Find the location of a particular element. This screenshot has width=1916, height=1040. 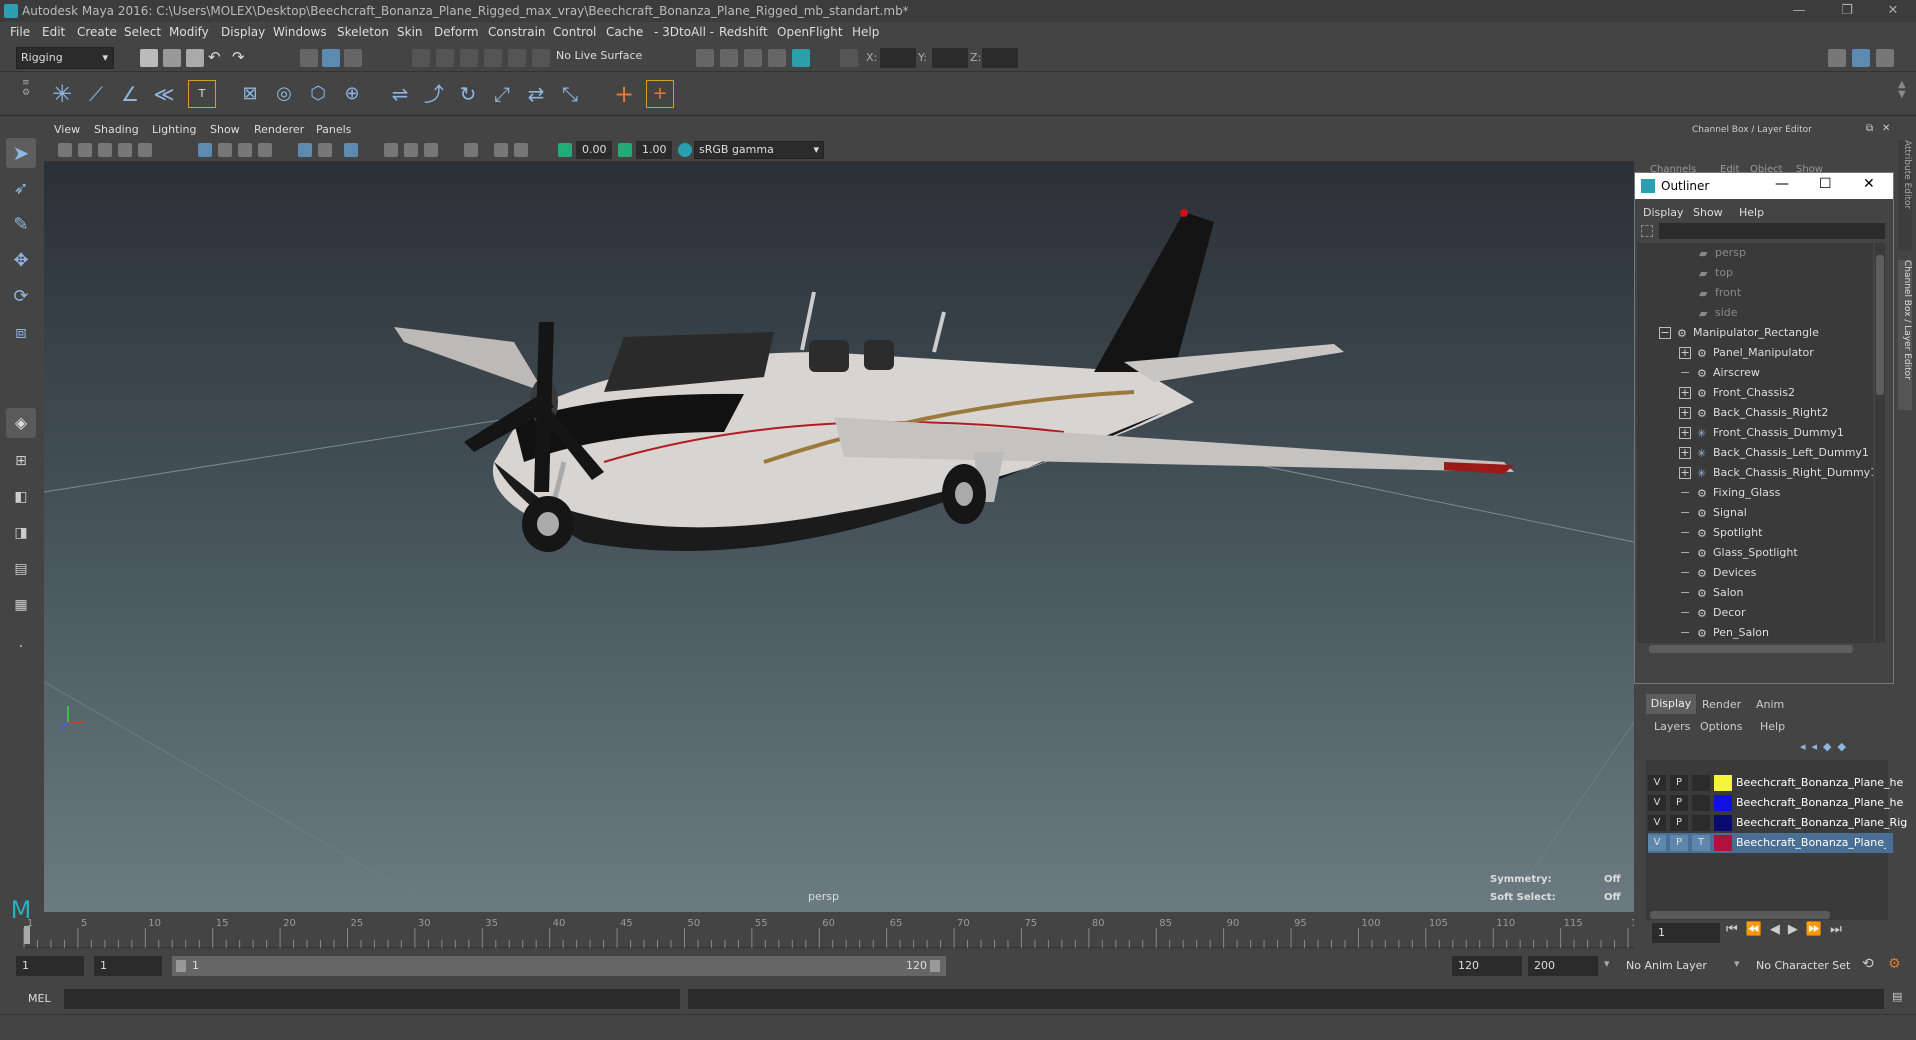

outliner-item: + ✳ Front_Chassis_Dummy1 is located at coordinates (1755, 433).